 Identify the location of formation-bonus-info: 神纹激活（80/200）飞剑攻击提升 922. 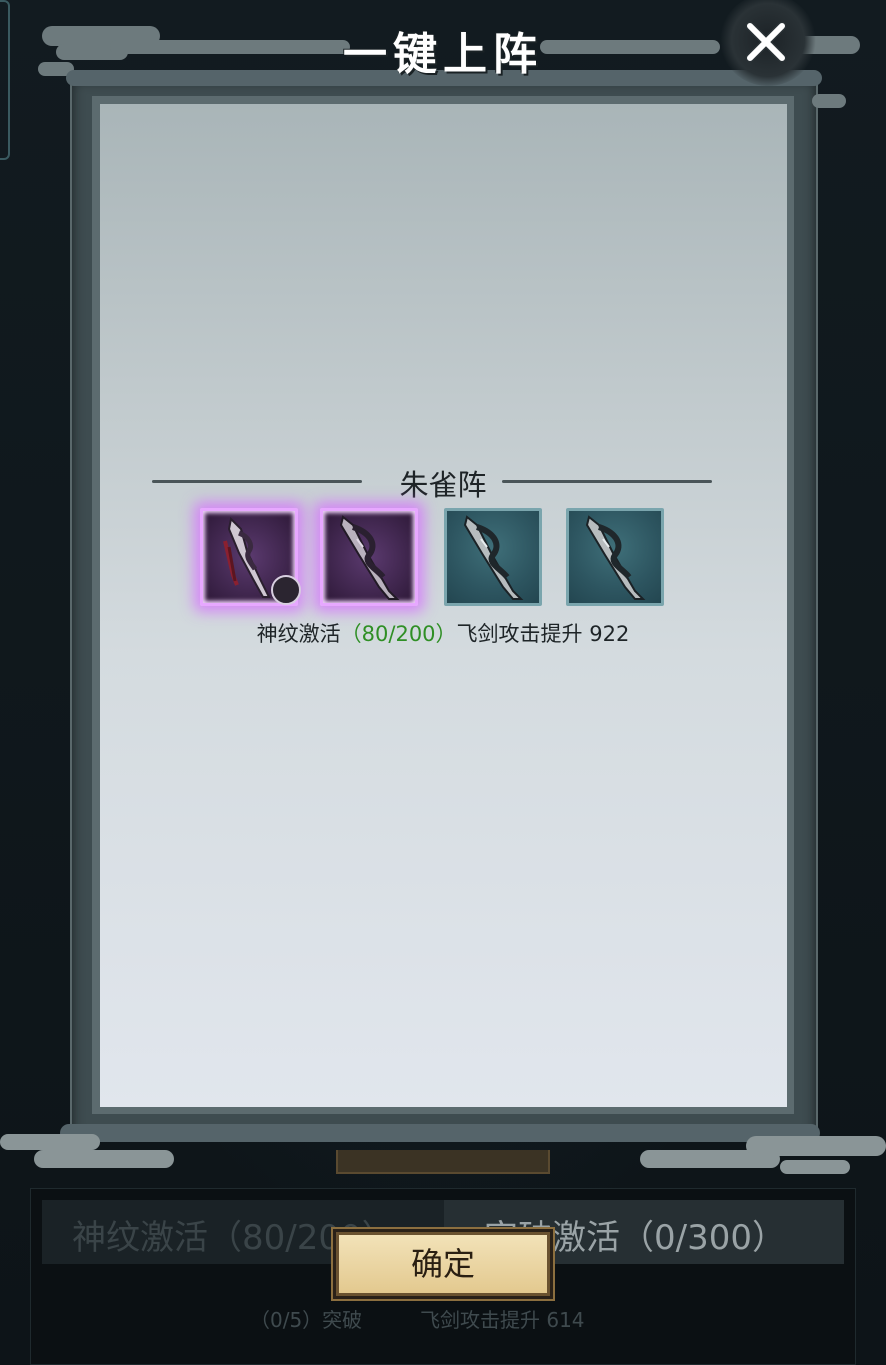
(443, 633).